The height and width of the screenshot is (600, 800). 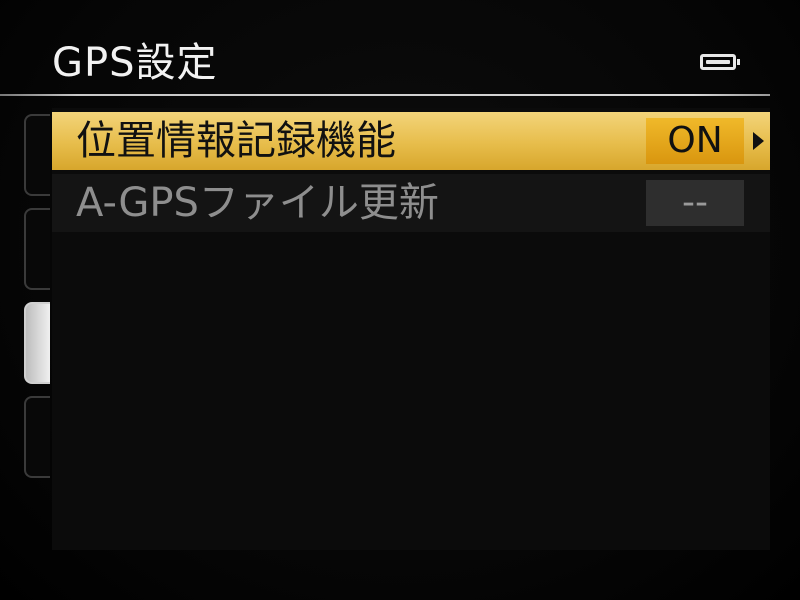 I want to click on menu-tab-3-active, so click(x=37, y=343).